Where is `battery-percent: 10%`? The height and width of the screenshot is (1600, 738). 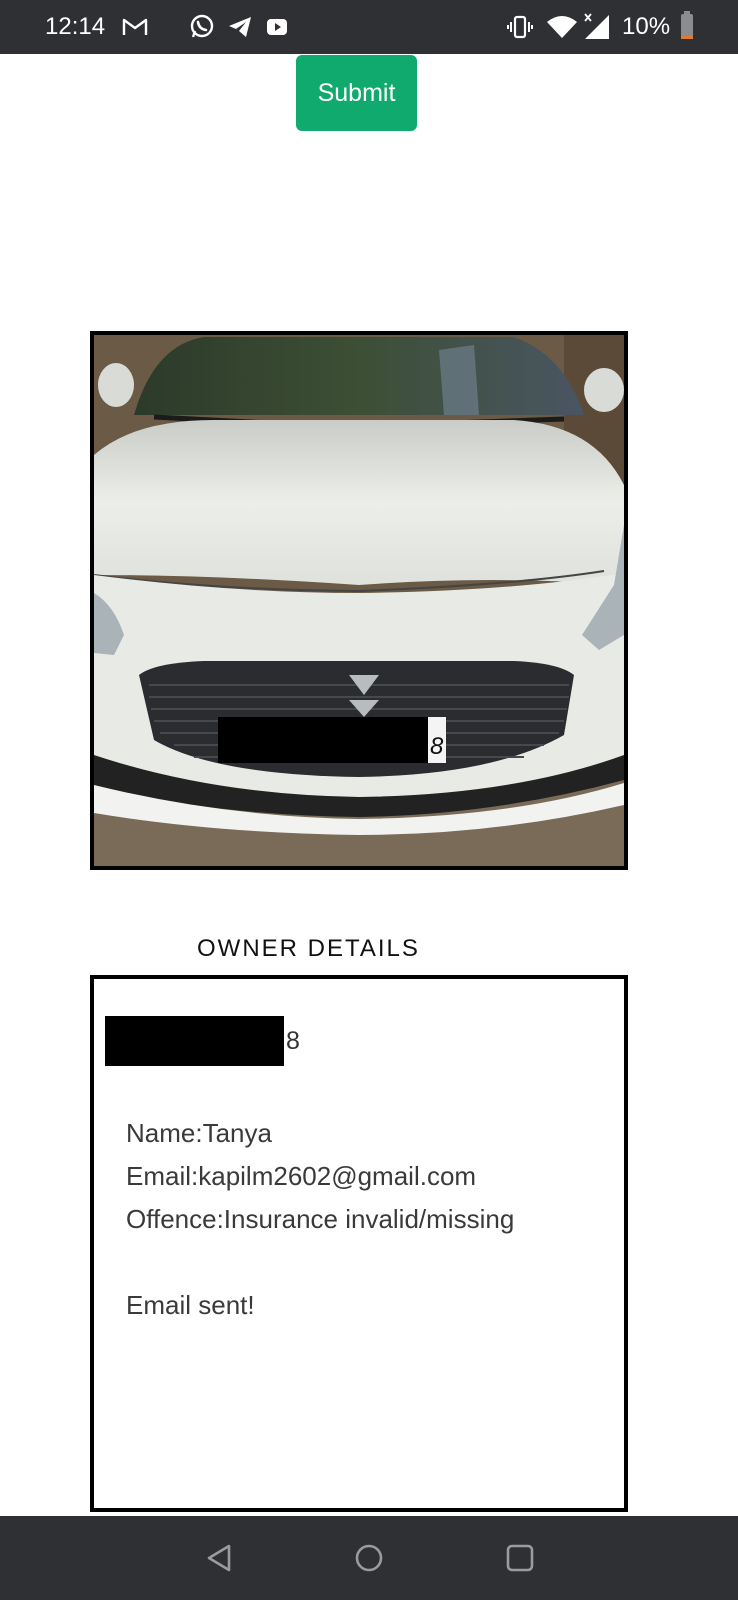 battery-percent: 10% is located at coordinates (646, 26).